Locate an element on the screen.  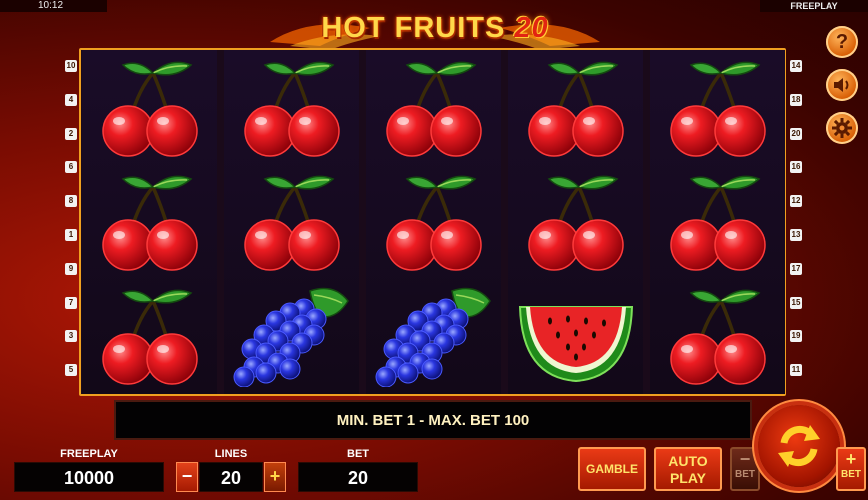
sound-icon is located at coordinates (841, 85).